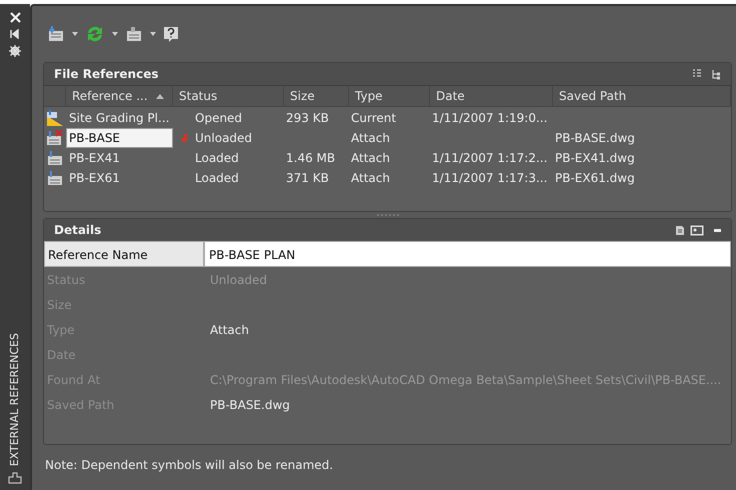  Describe the element at coordinates (307, 178) in the screenshot. I see `table-cell: 371 KB` at that location.